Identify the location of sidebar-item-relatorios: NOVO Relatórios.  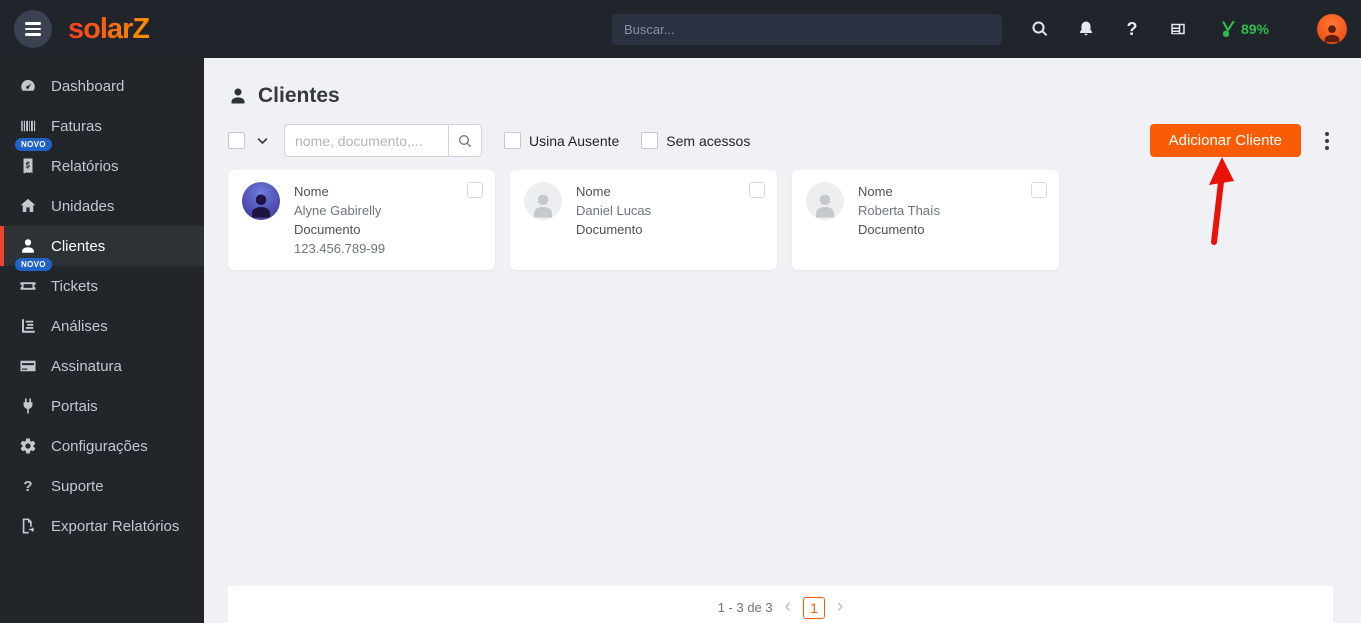
(102, 162).